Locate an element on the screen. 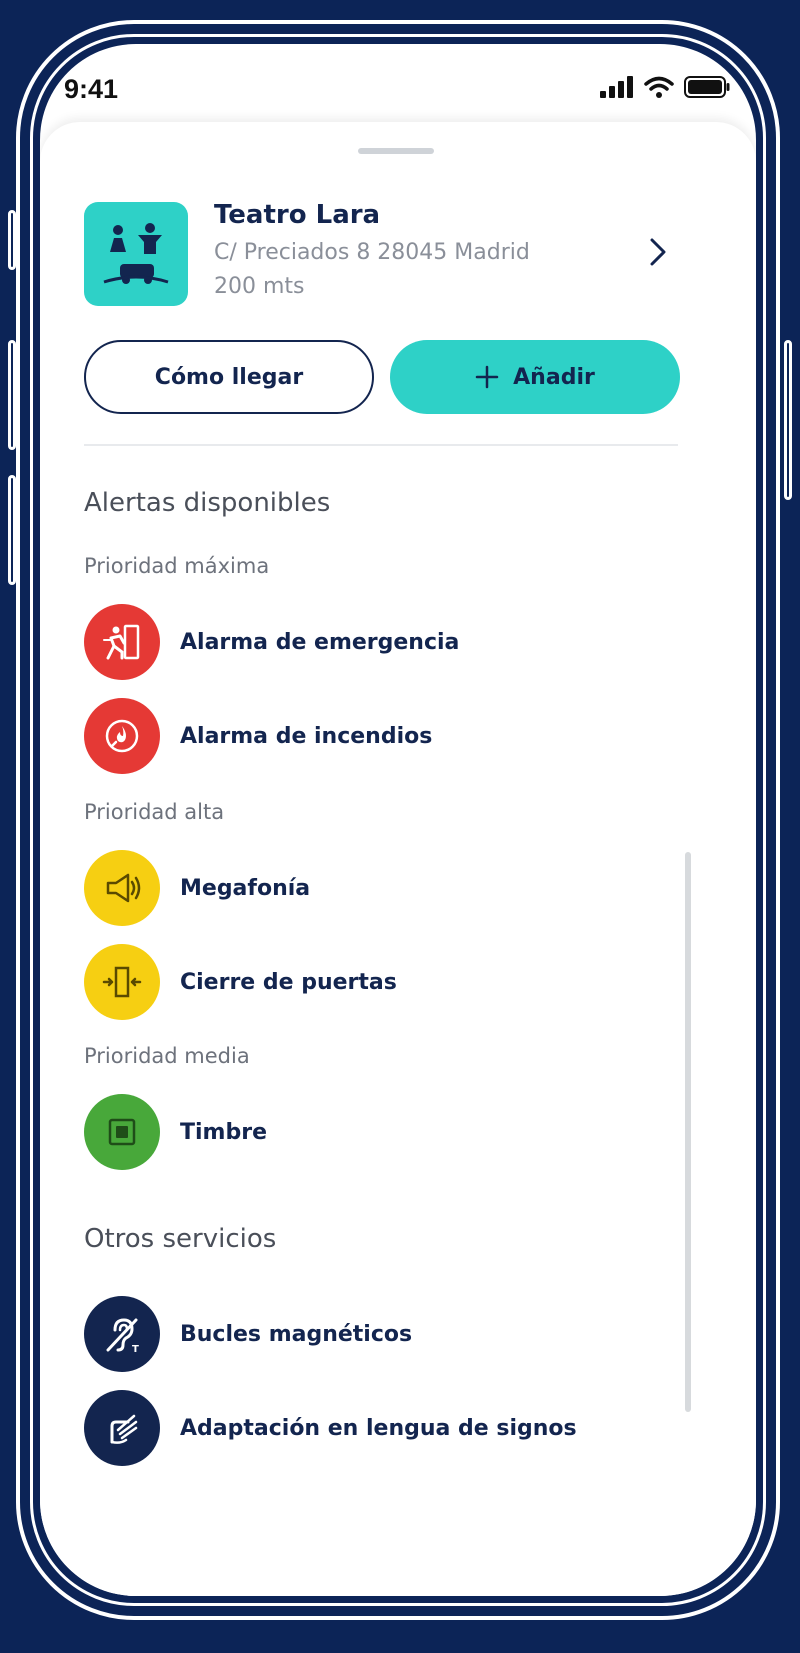 The image size is (800, 1653). alert-item-doors: Cierre de puertas is located at coordinates (240, 982).